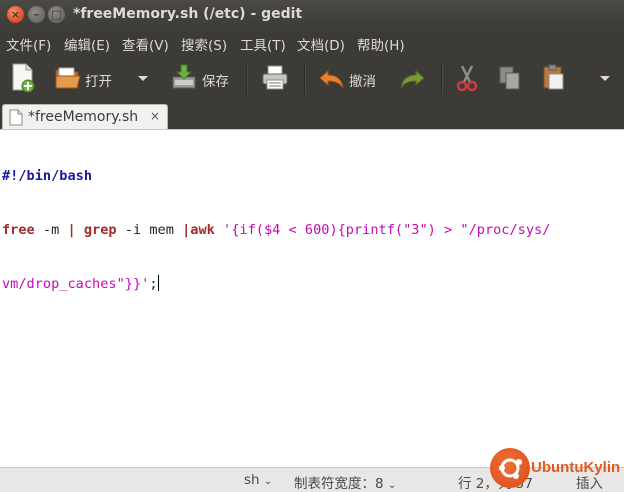 The width and height of the screenshot is (624, 492). I want to click on undo-button: 撤消, so click(351, 78).